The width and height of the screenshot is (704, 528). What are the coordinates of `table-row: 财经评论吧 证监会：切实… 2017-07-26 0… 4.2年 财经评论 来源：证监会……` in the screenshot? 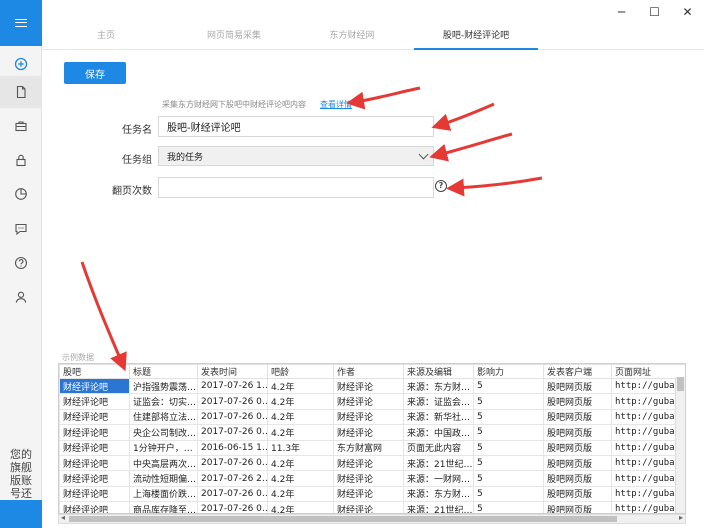 It's located at (372, 401).